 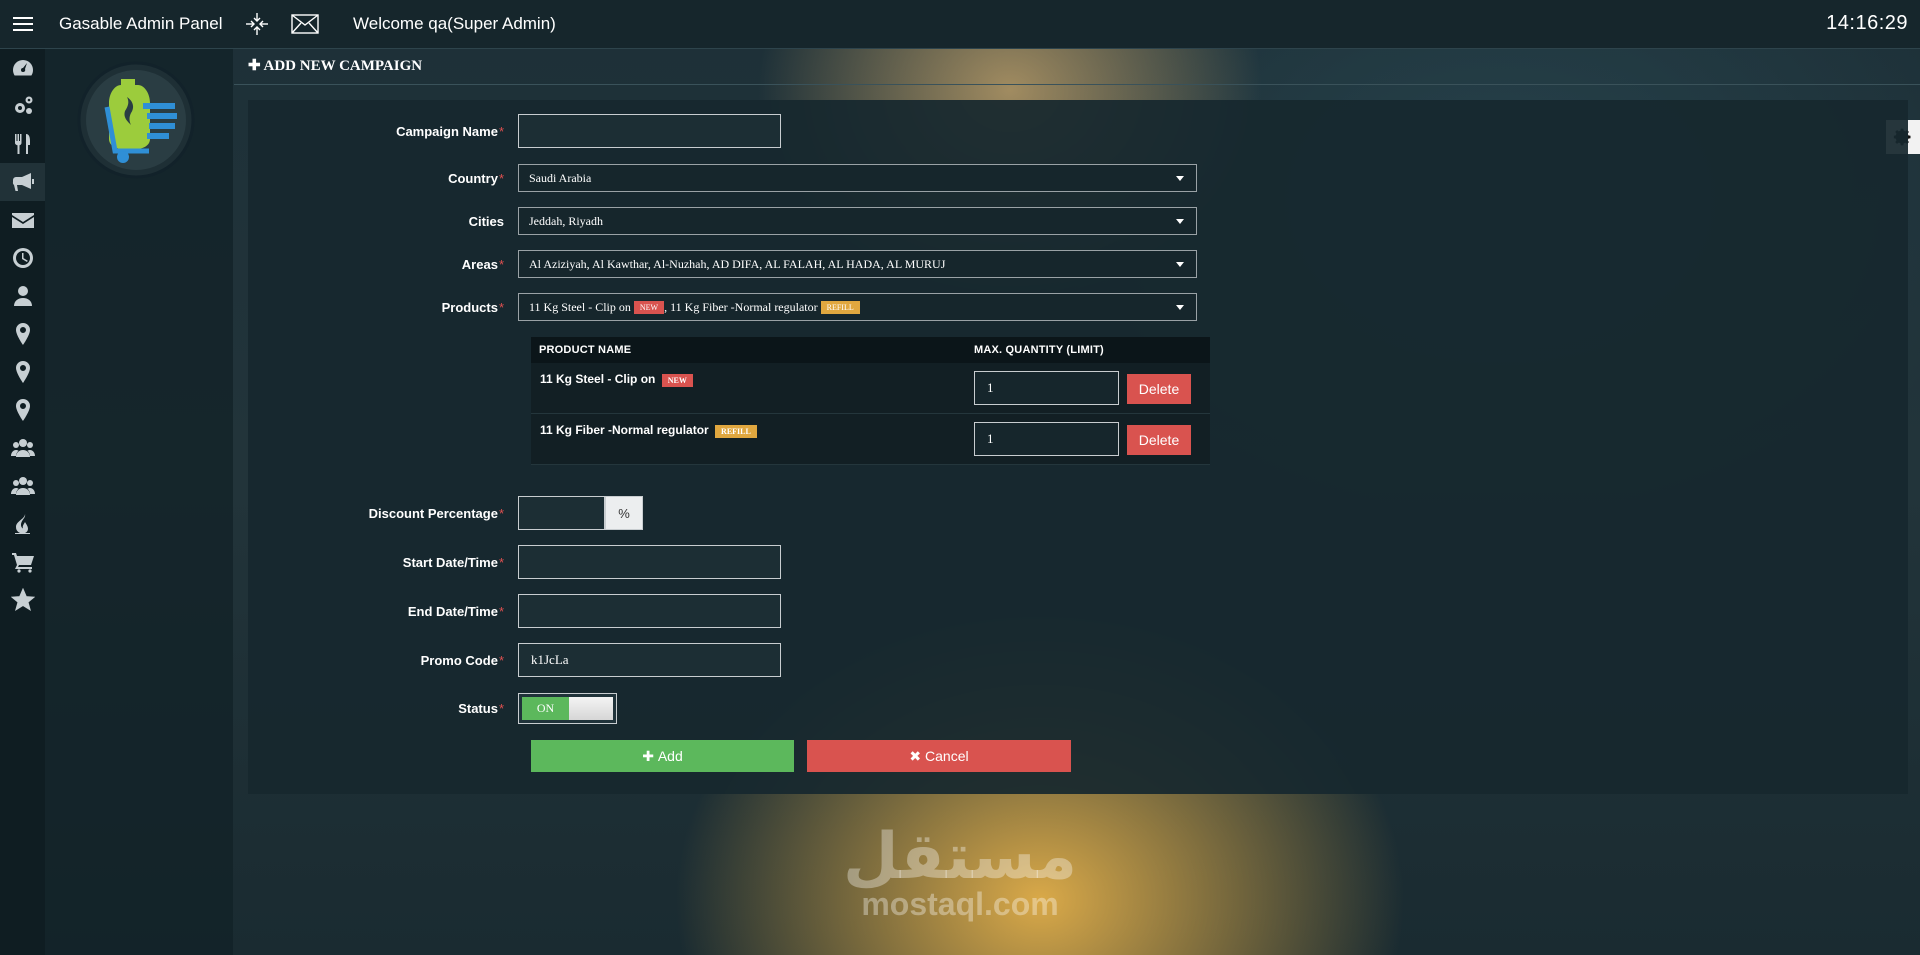 What do you see at coordinates (469, 307) in the screenshot?
I see `products-label: Products` at bounding box center [469, 307].